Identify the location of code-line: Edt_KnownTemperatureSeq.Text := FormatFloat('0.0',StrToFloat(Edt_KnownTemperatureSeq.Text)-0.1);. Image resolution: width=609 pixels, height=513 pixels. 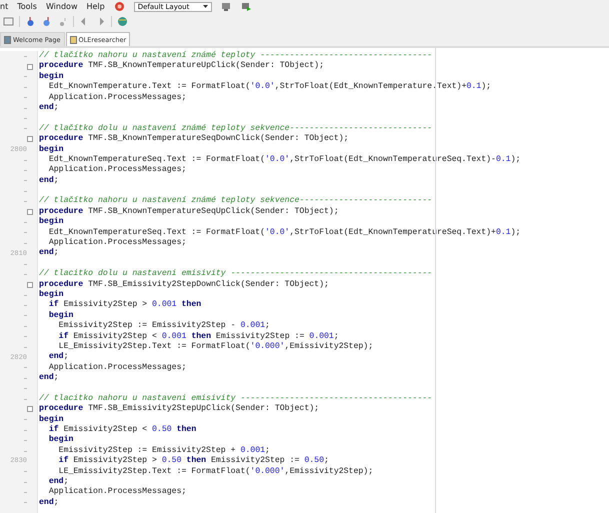
(284, 159).